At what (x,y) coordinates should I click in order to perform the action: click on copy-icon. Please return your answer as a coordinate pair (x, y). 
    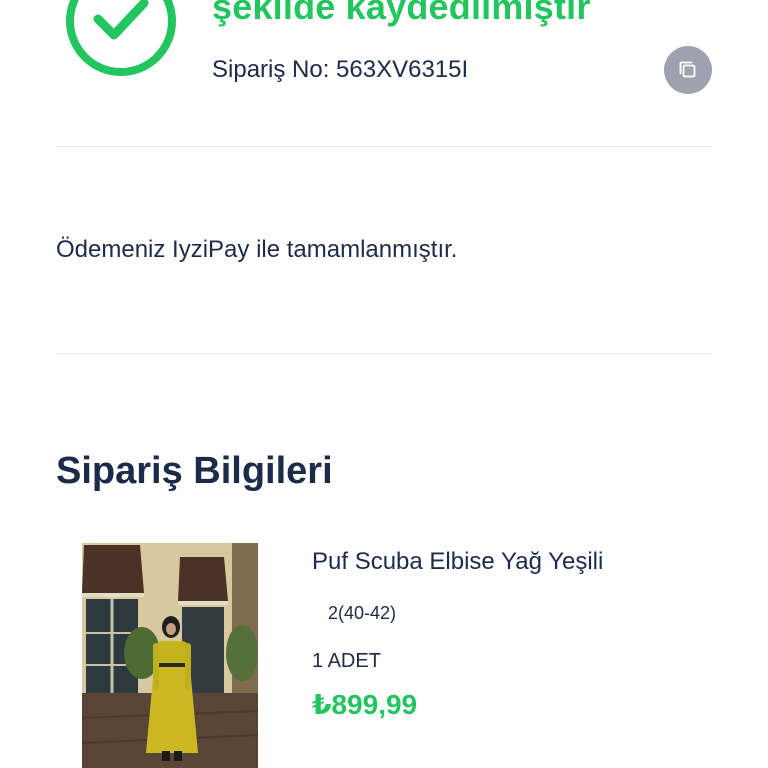
    Looking at the image, I should click on (687, 69).